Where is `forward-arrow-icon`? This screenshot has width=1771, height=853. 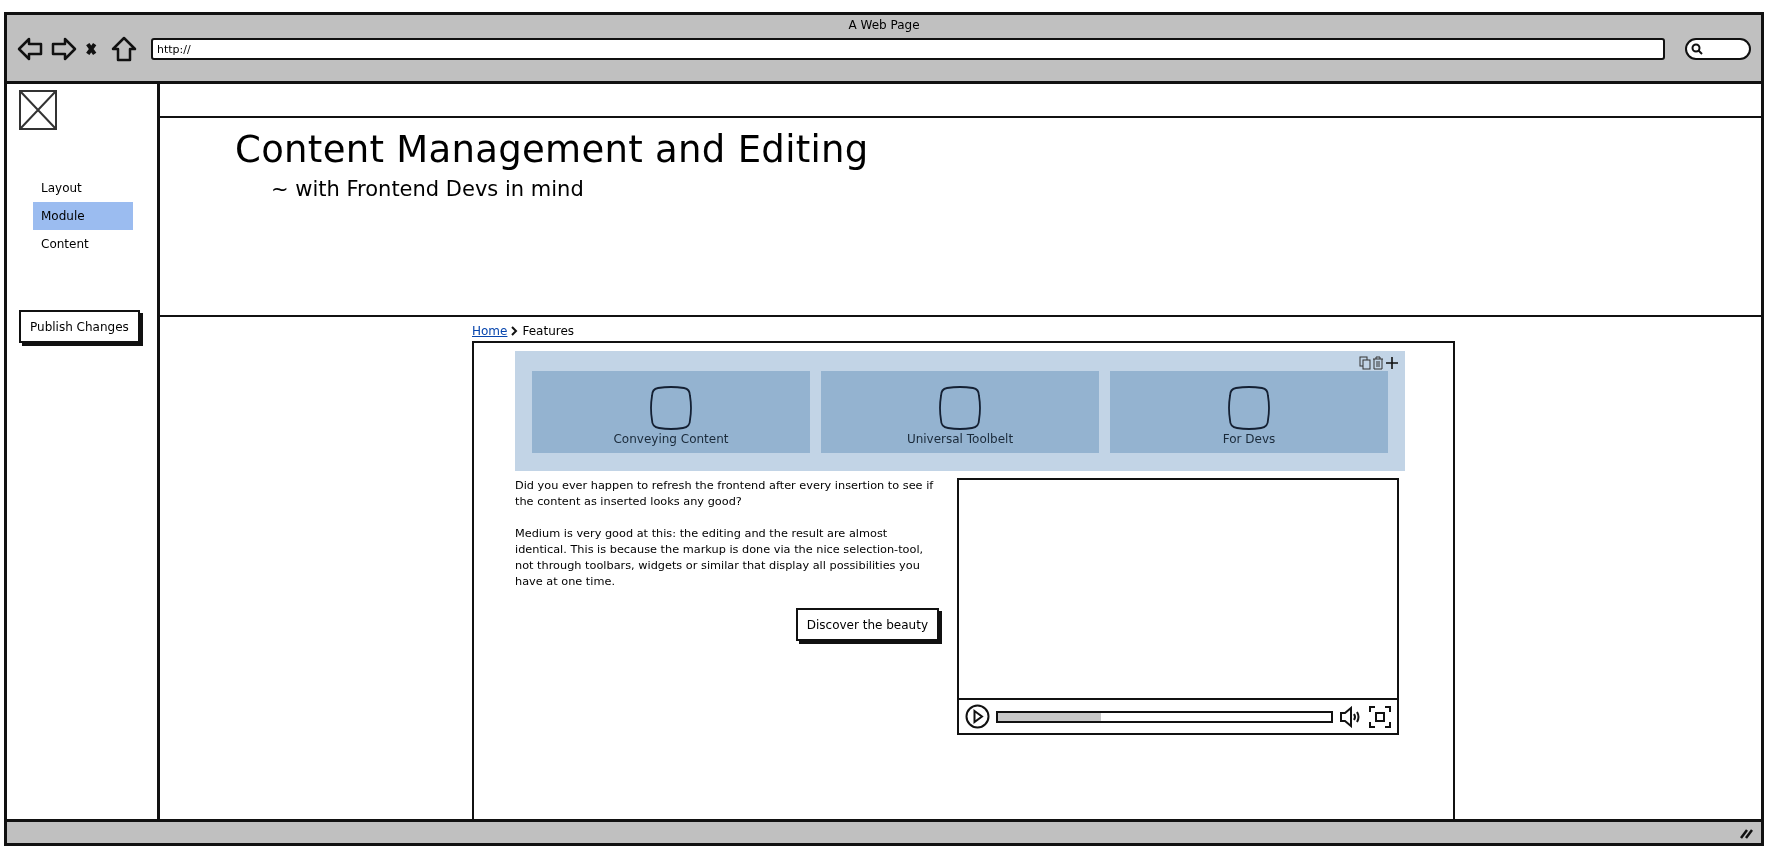
forward-arrow-icon is located at coordinates (64, 49).